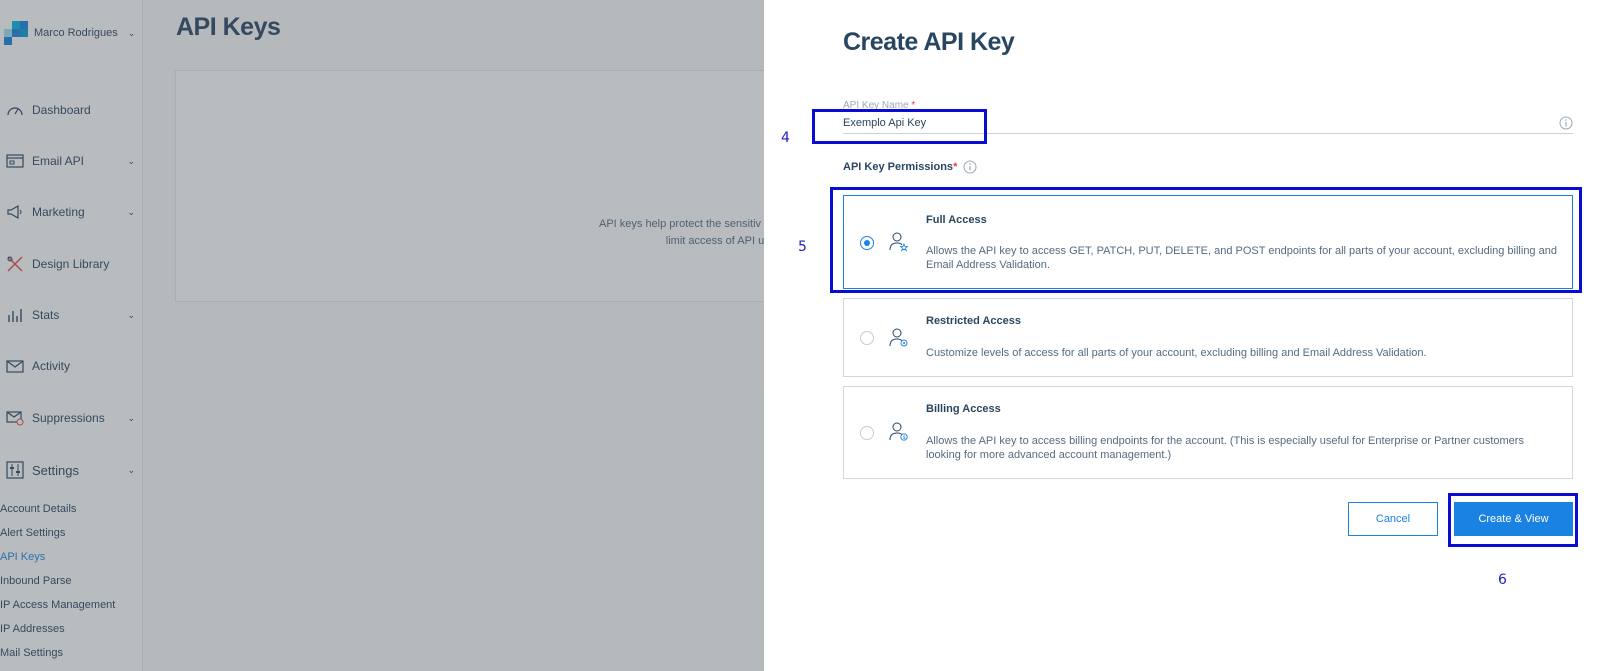 This screenshot has height=671, width=1600. Describe the element at coordinates (929, 42) in the screenshot. I see `drawer-title: Create API Key` at that location.